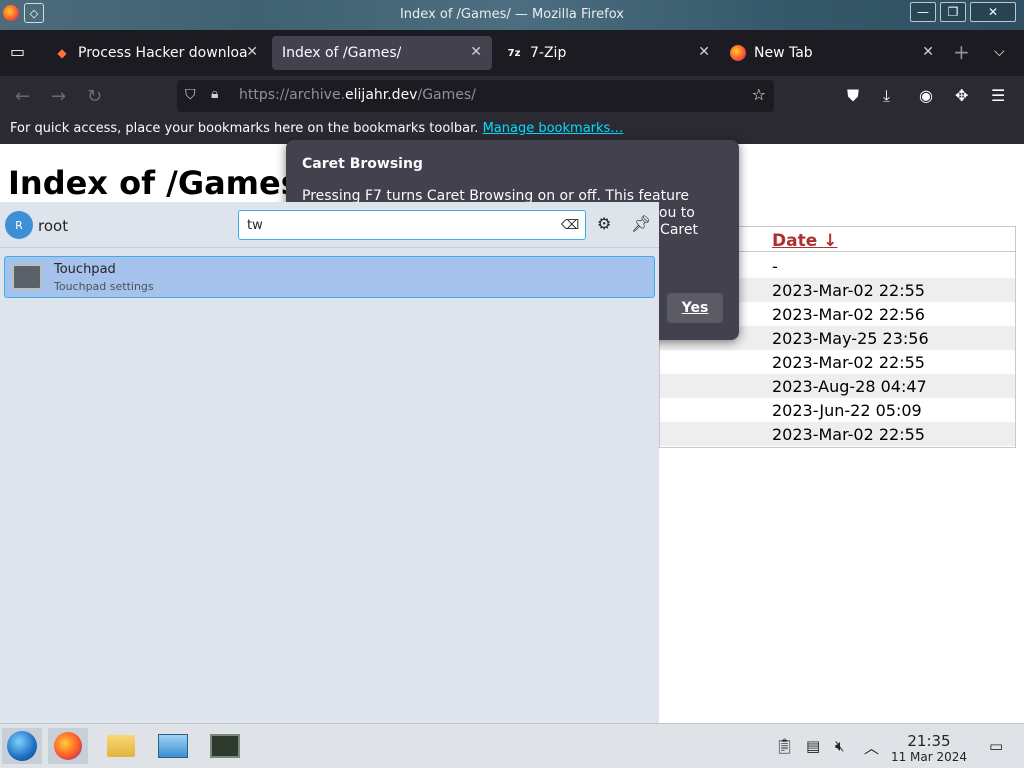 The image size is (1024, 768). What do you see at coordinates (19, 225) in the screenshot?
I see `avatar: R` at bounding box center [19, 225].